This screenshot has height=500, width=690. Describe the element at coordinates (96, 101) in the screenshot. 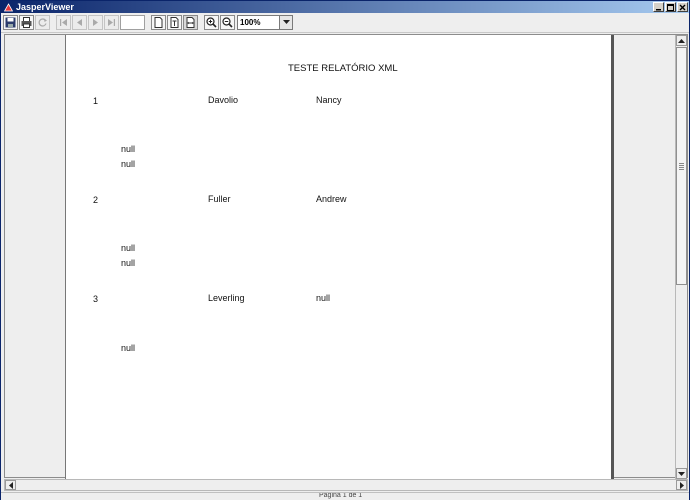

I see `record-id: 1` at that location.